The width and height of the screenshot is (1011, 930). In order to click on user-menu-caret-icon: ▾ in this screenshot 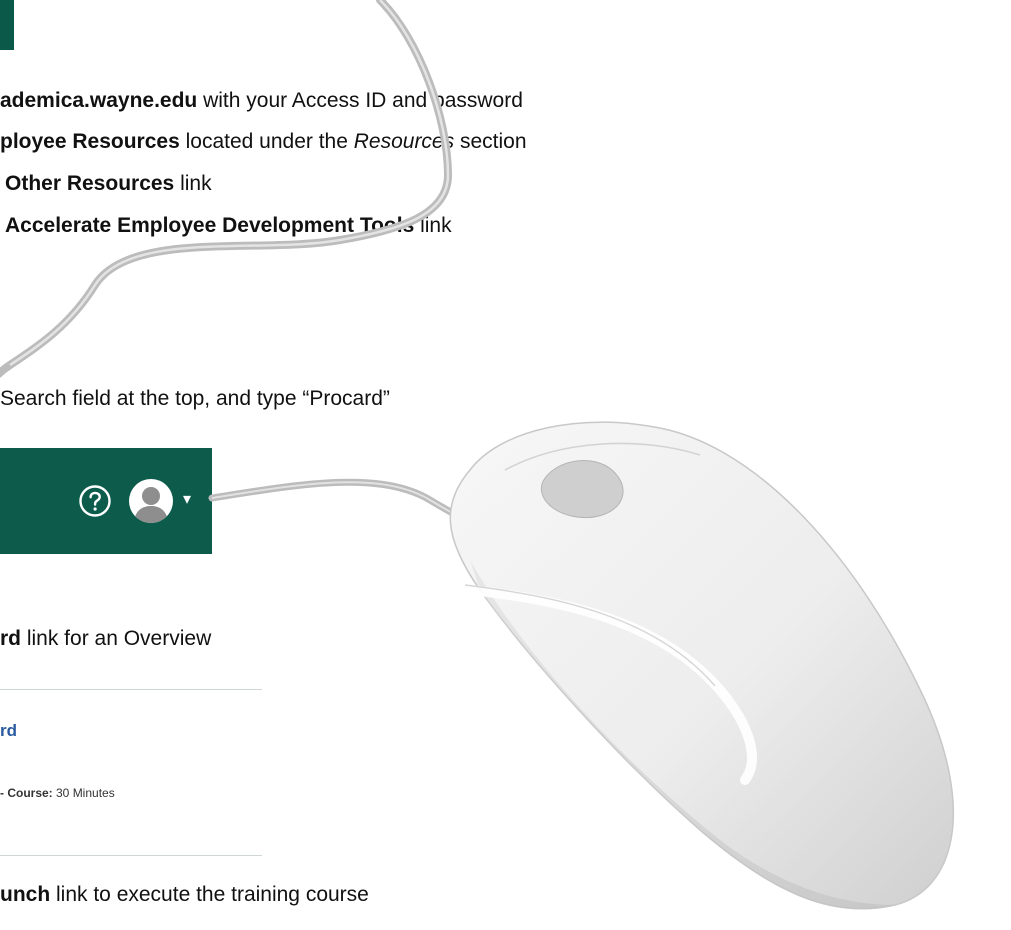, I will do `click(187, 500)`.